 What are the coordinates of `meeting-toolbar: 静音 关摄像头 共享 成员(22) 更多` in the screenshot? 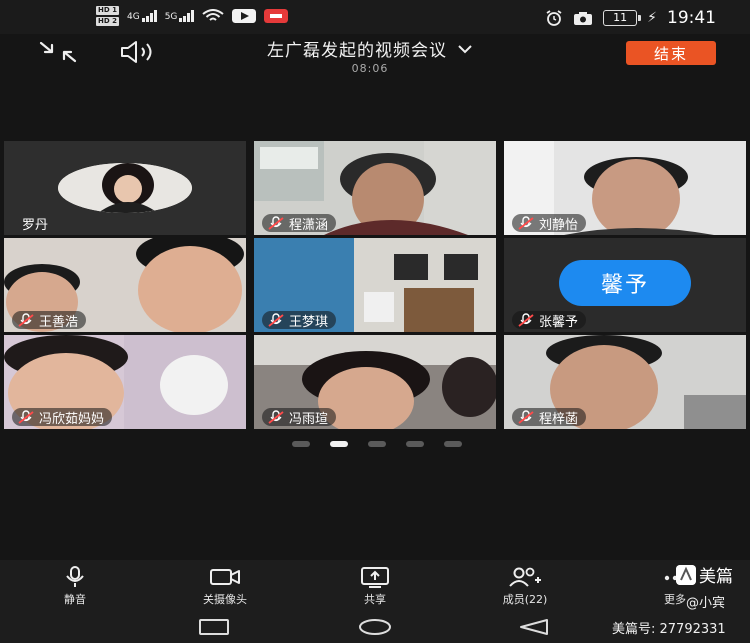 It's located at (375, 585).